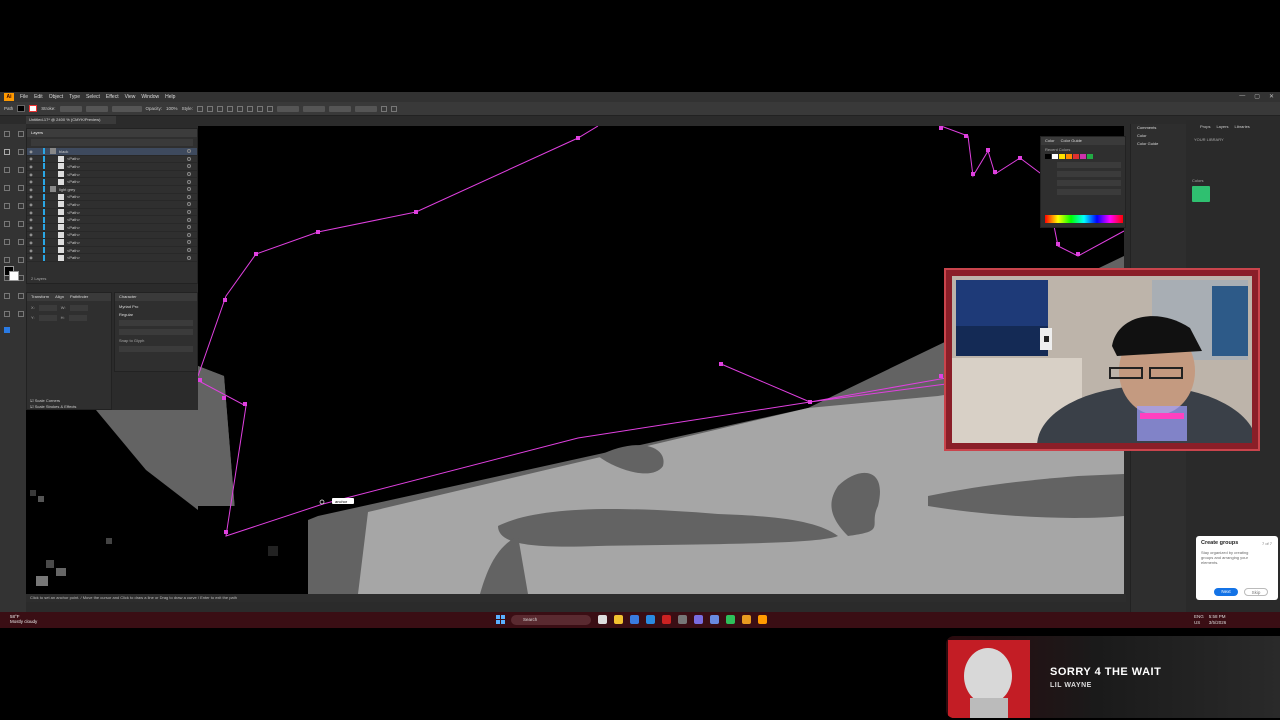 The width and height of the screenshot is (1280, 720). What do you see at coordinates (7, 296) in the screenshot?
I see `artboard-tool-icon` at bounding box center [7, 296].